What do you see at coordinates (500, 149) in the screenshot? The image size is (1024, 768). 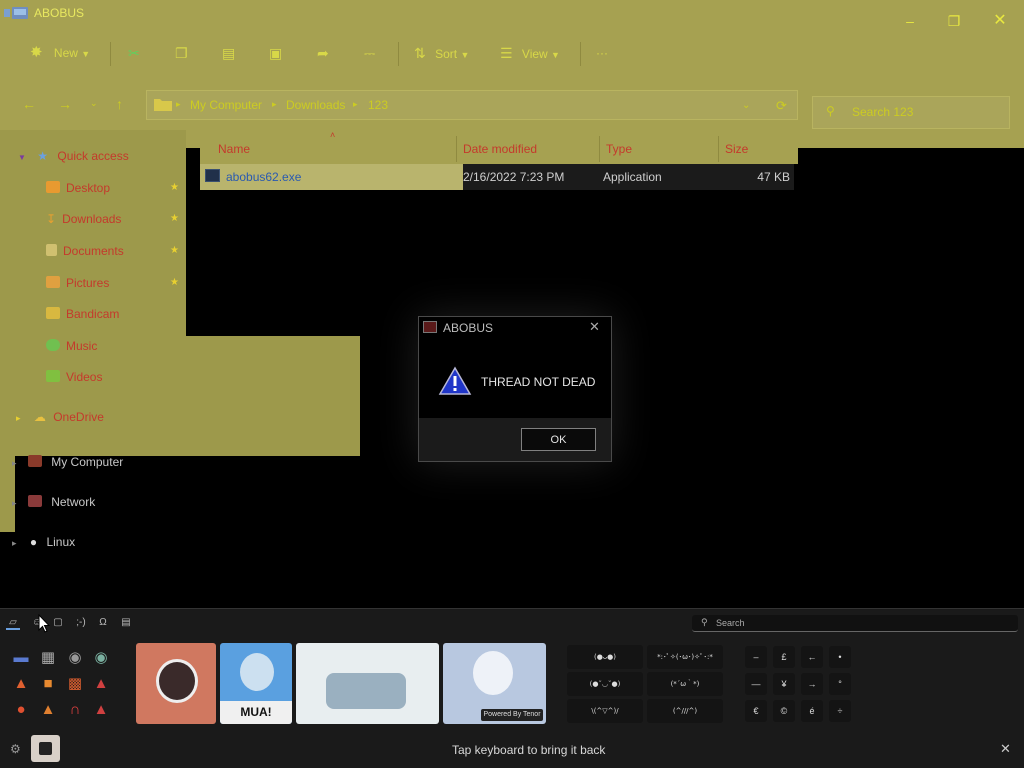 I see `column-date-modified: Date modified` at bounding box center [500, 149].